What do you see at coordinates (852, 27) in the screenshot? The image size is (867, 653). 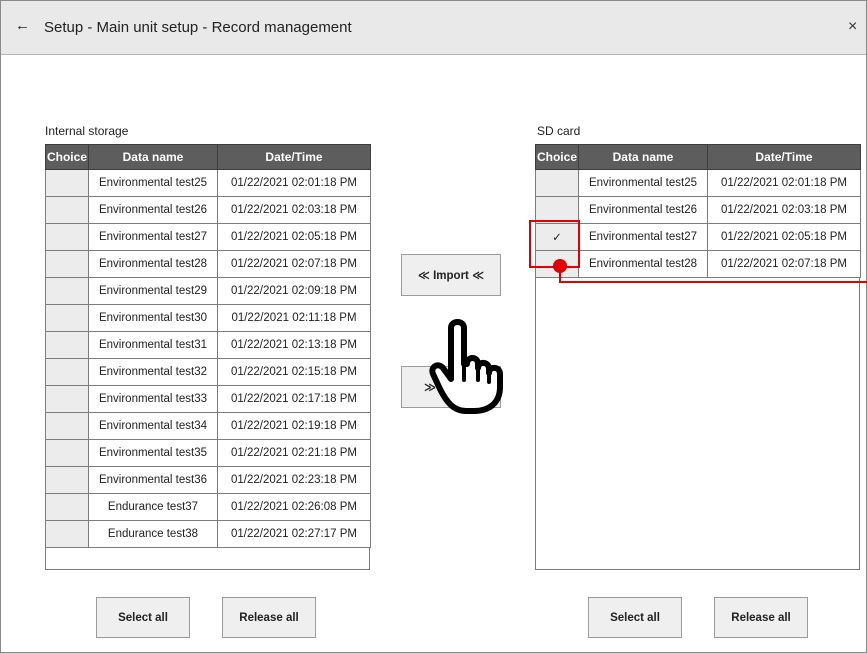 I see `close-icon: ×` at bounding box center [852, 27].